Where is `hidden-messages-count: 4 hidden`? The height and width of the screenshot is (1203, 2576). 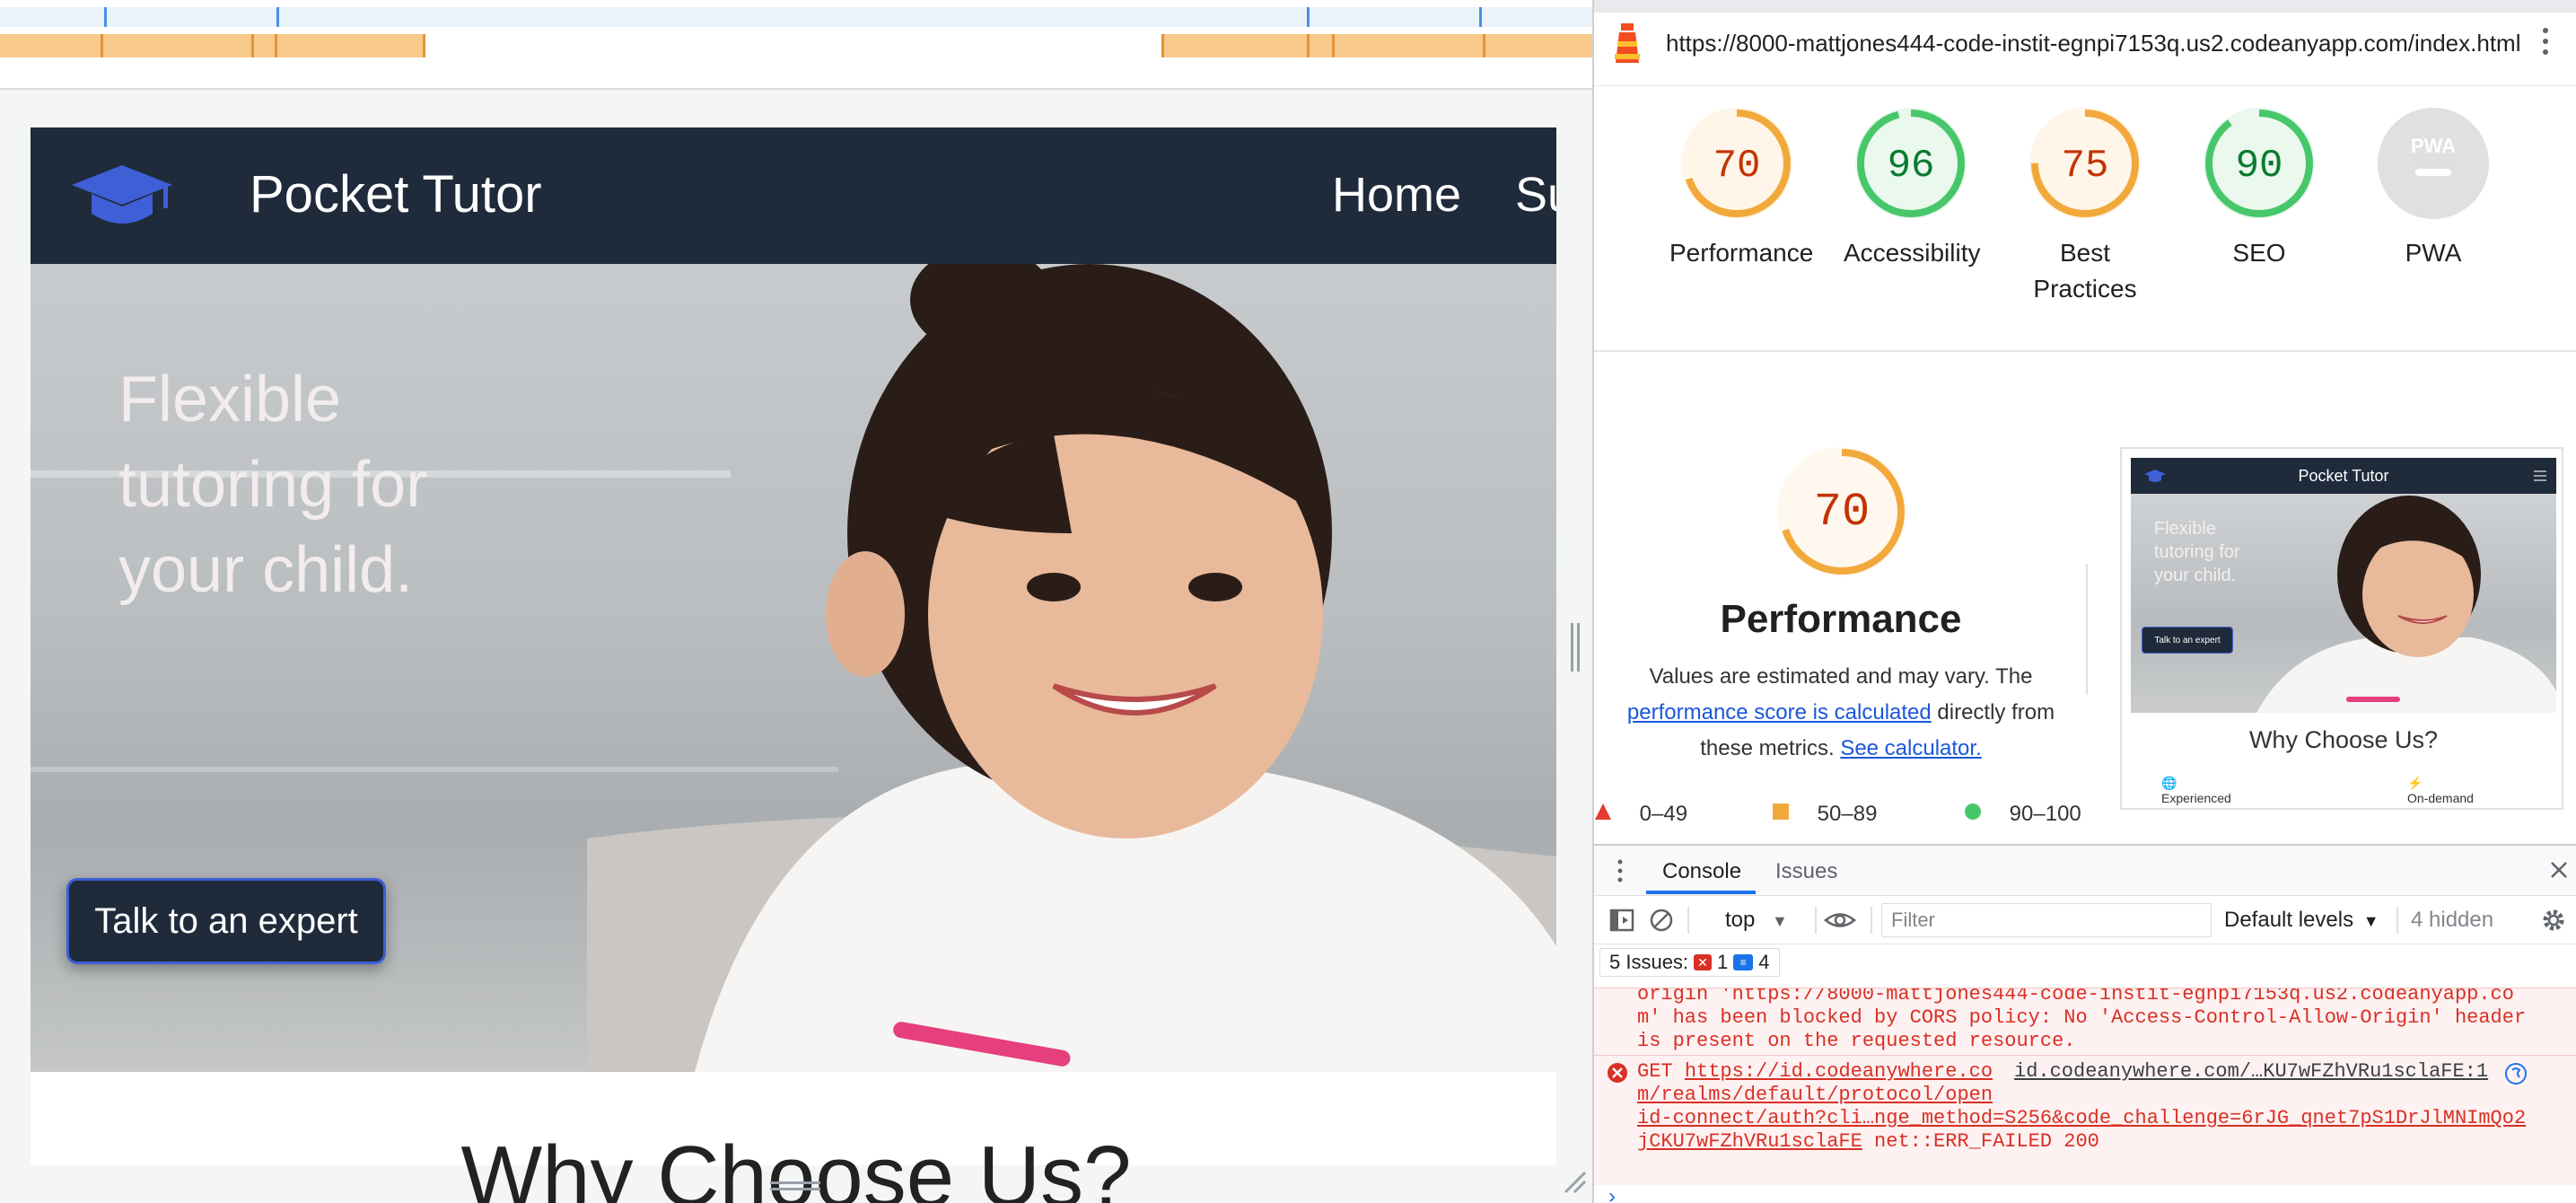
hidden-messages-count: 4 hidden is located at coordinates (2452, 920).